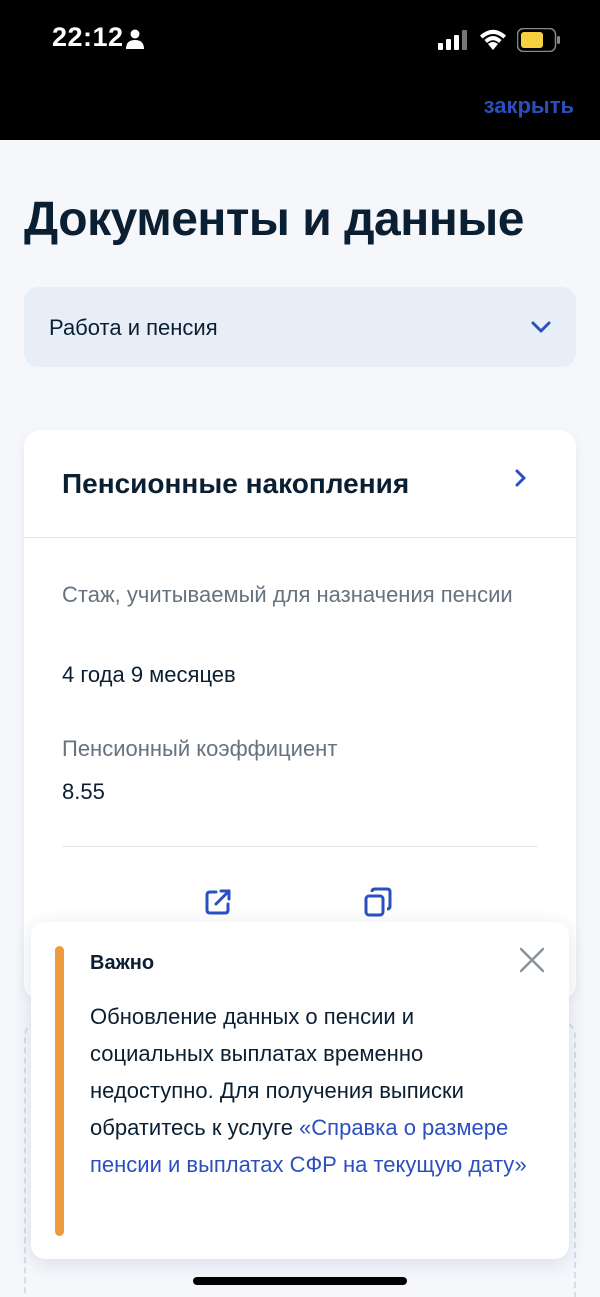 Image resolution: width=600 pixels, height=1297 pixels. I want to click on home-indicator, so click(300, 1281).